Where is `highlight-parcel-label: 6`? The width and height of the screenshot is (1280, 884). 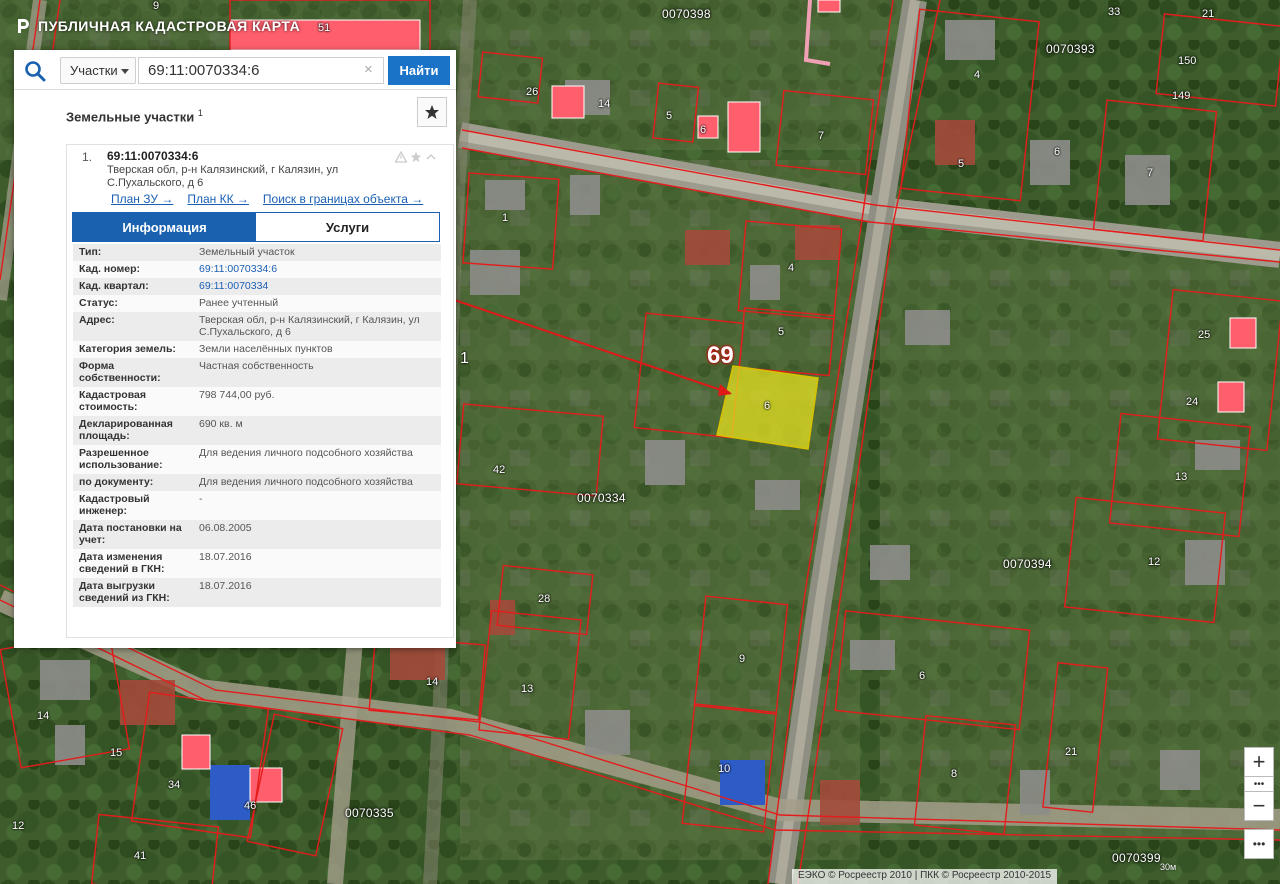 highlight-parcel-label: 6 is located at coordinates (767, 406).